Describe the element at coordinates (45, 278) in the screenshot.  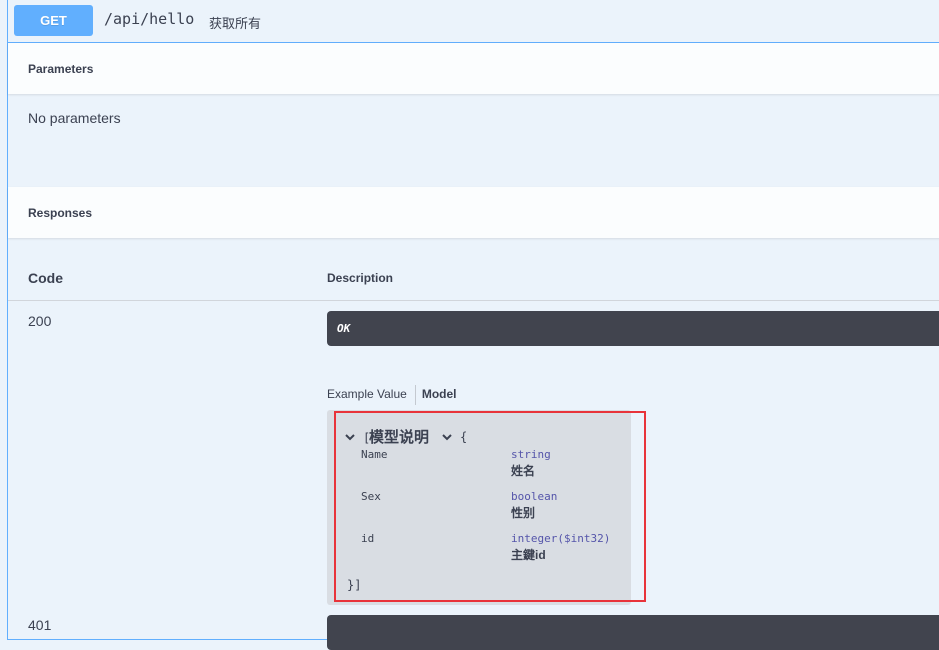
I see `code-column-header: Code` at that location.